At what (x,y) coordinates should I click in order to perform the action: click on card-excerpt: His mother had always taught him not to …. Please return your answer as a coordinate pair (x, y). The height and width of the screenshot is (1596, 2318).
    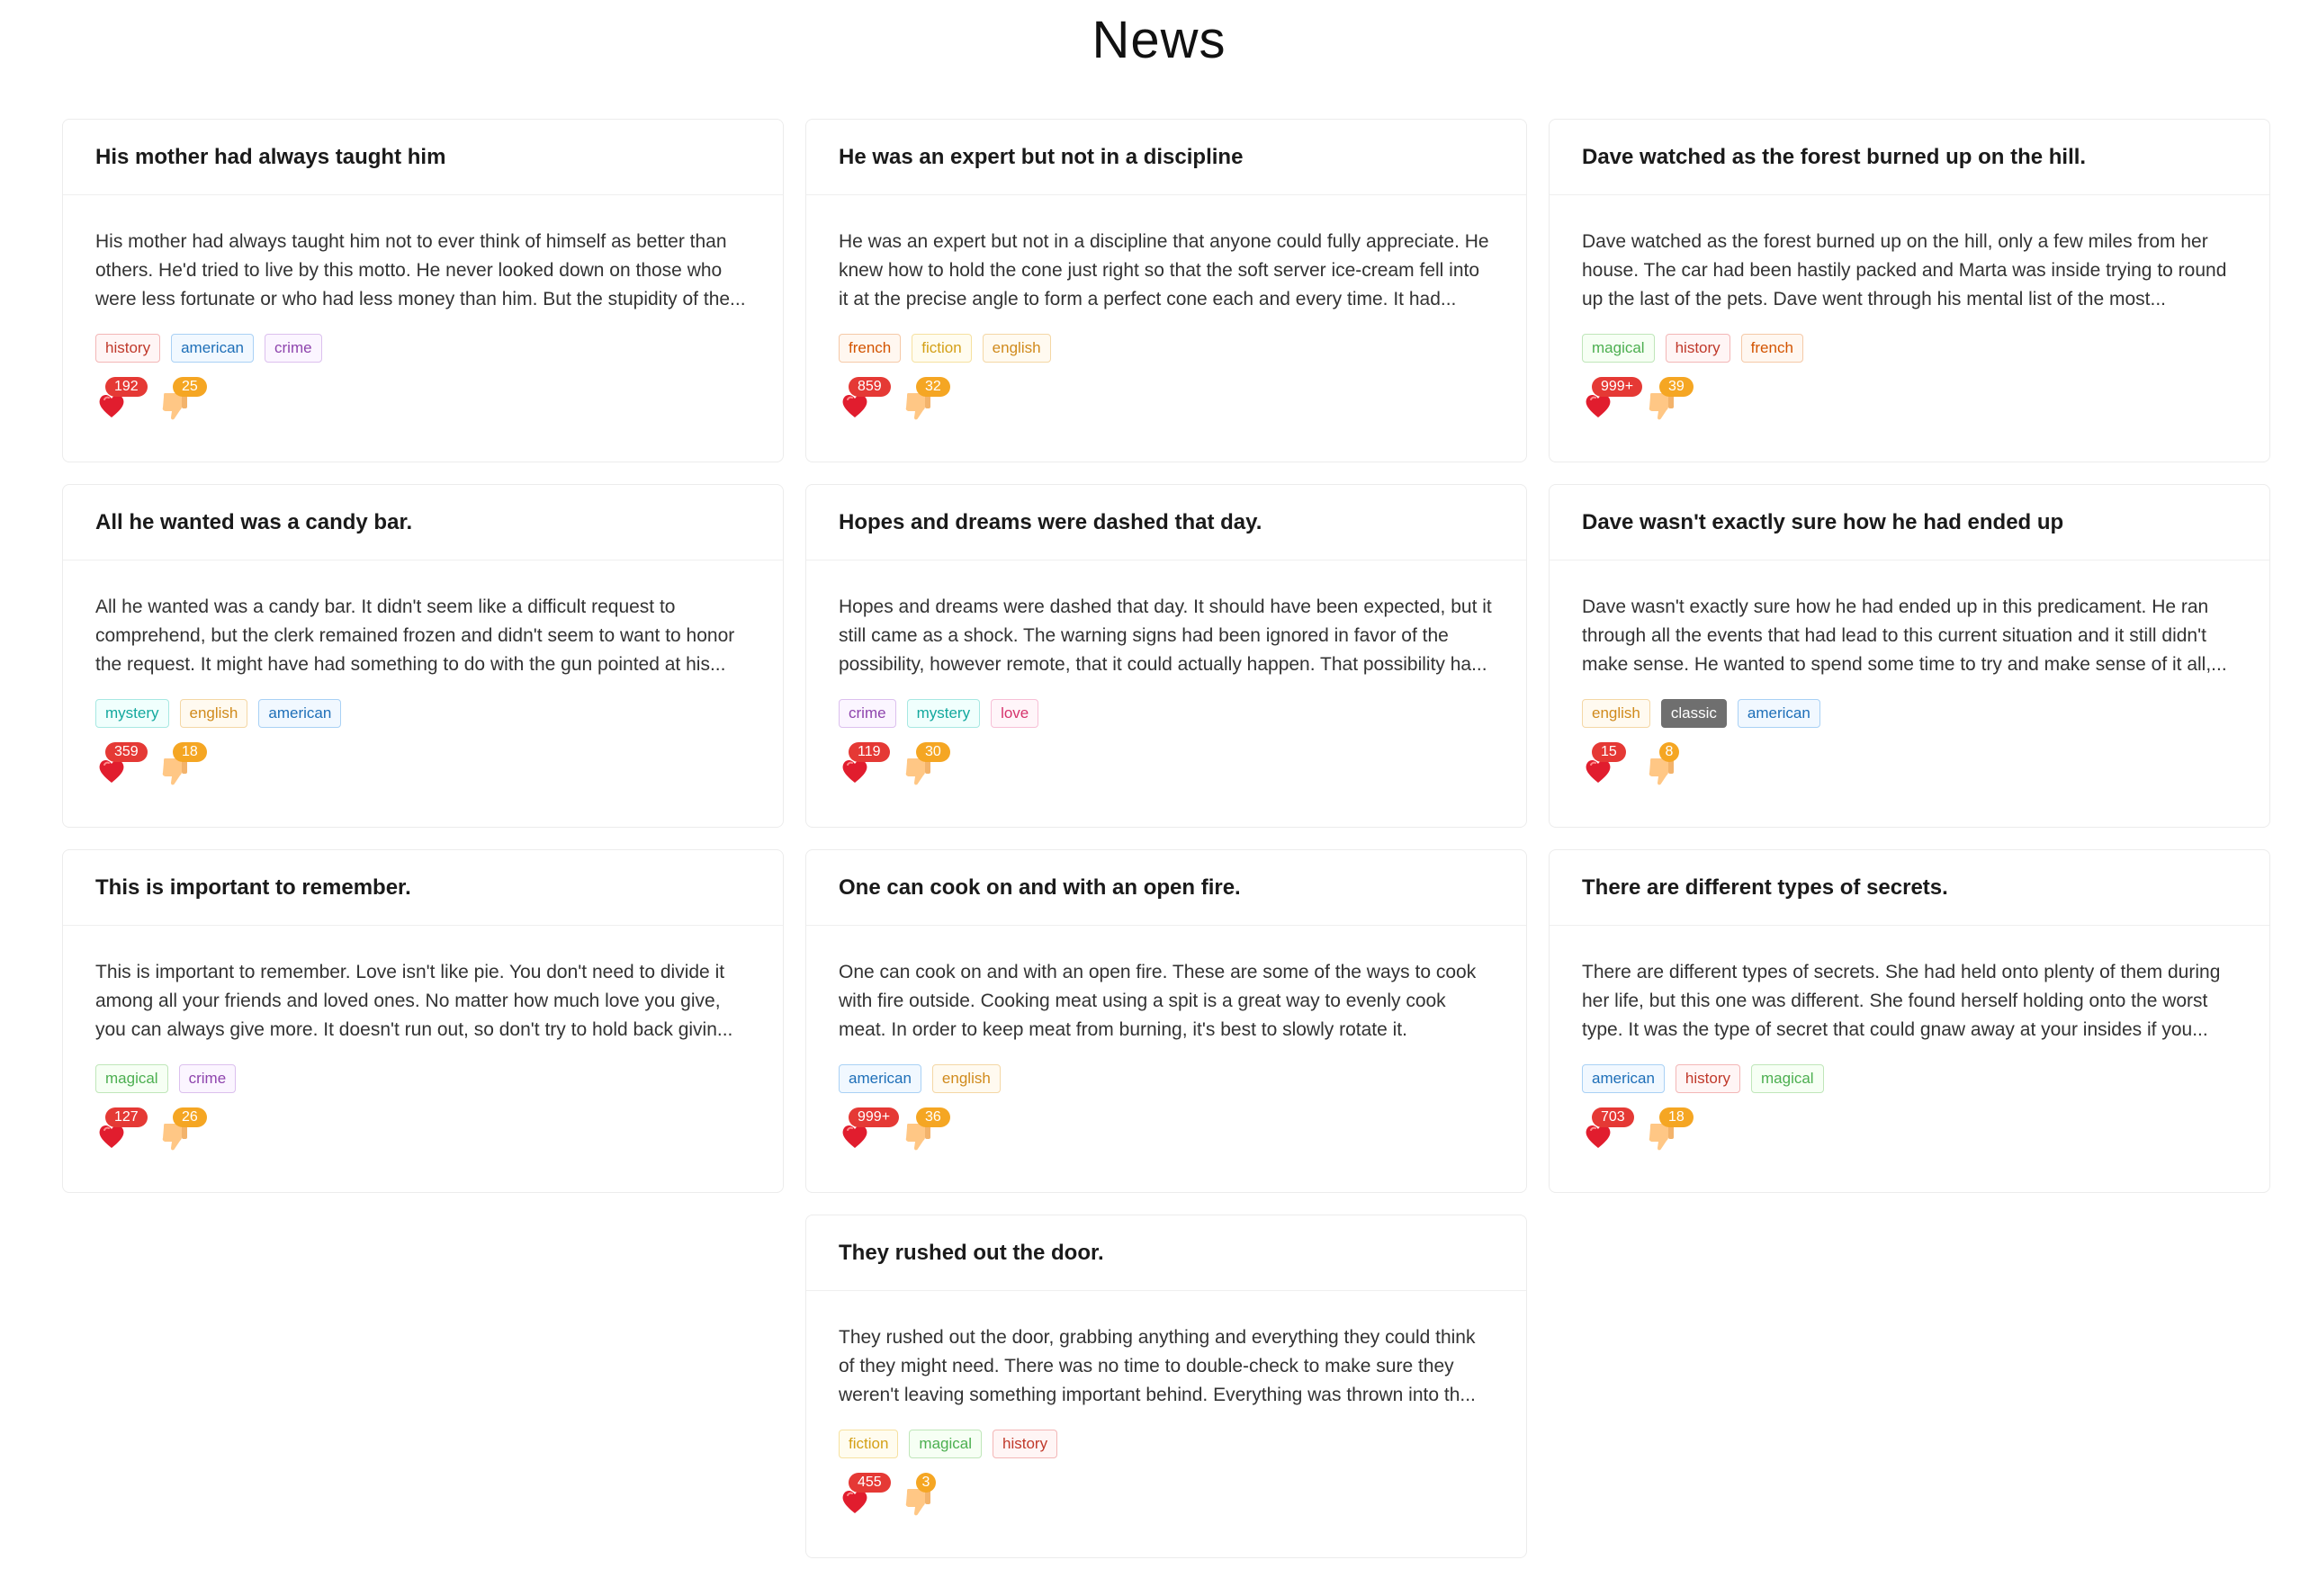
    Looking at the image, I should click on (421, 270).